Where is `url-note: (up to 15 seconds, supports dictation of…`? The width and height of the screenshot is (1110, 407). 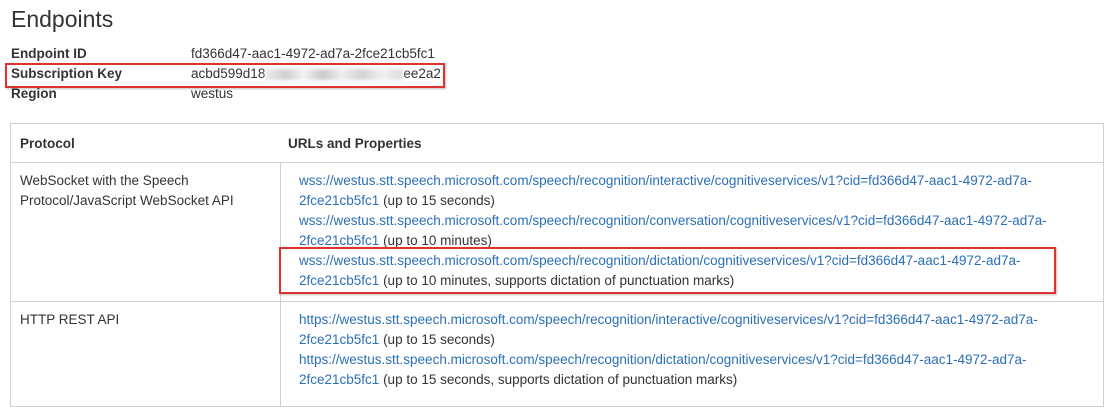
url-note: (up to 15 seconds, supports dictation of… is located at coordinates (558, 379).